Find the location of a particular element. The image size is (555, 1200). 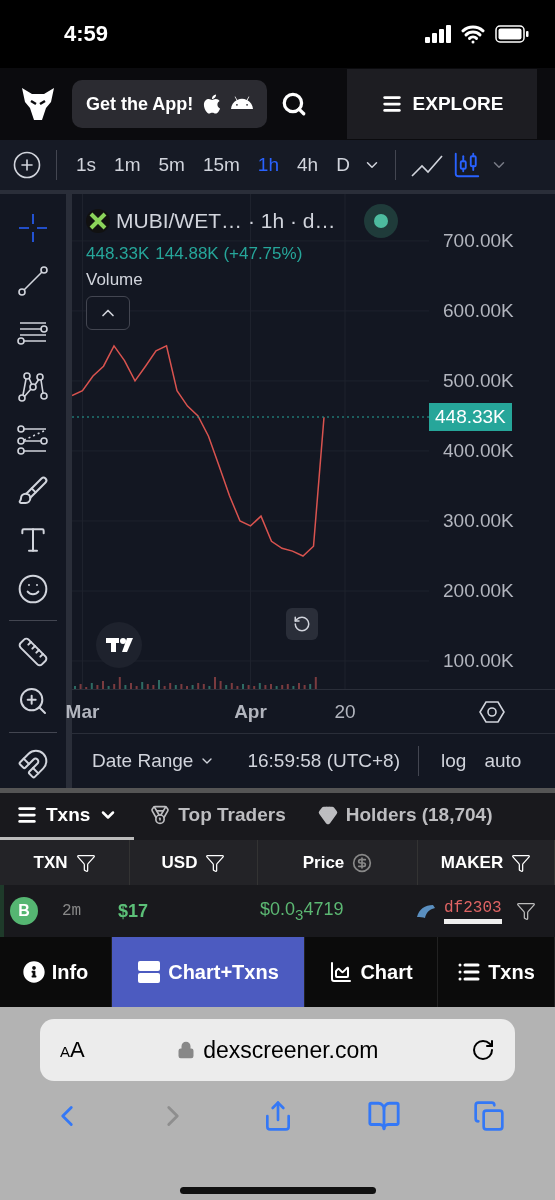

study-label: Volume is located at coordinates (115, 280).